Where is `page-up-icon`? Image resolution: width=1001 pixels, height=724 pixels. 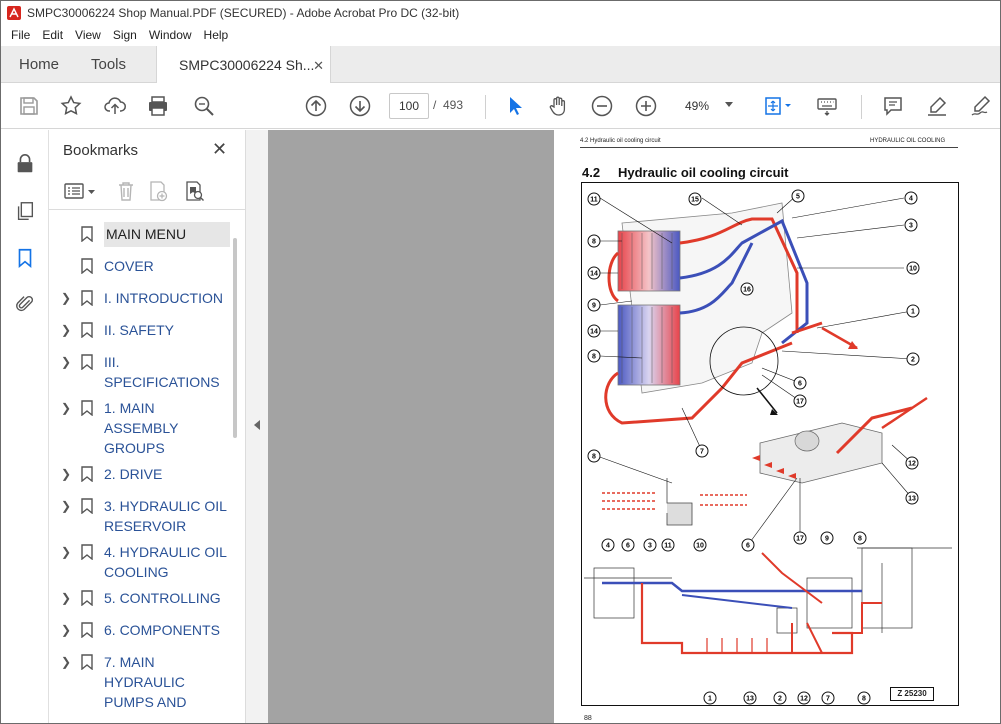 page-up-icon is located at coordinates (316, 106).